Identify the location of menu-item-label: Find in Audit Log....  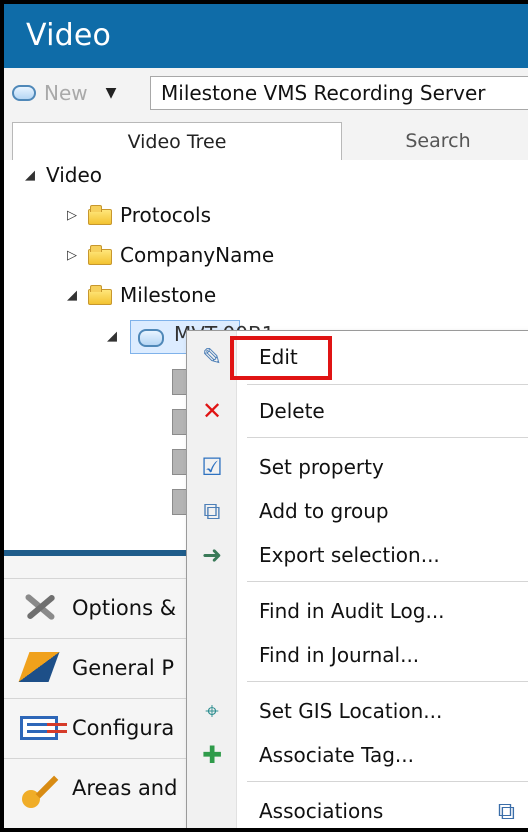
(352, 611).